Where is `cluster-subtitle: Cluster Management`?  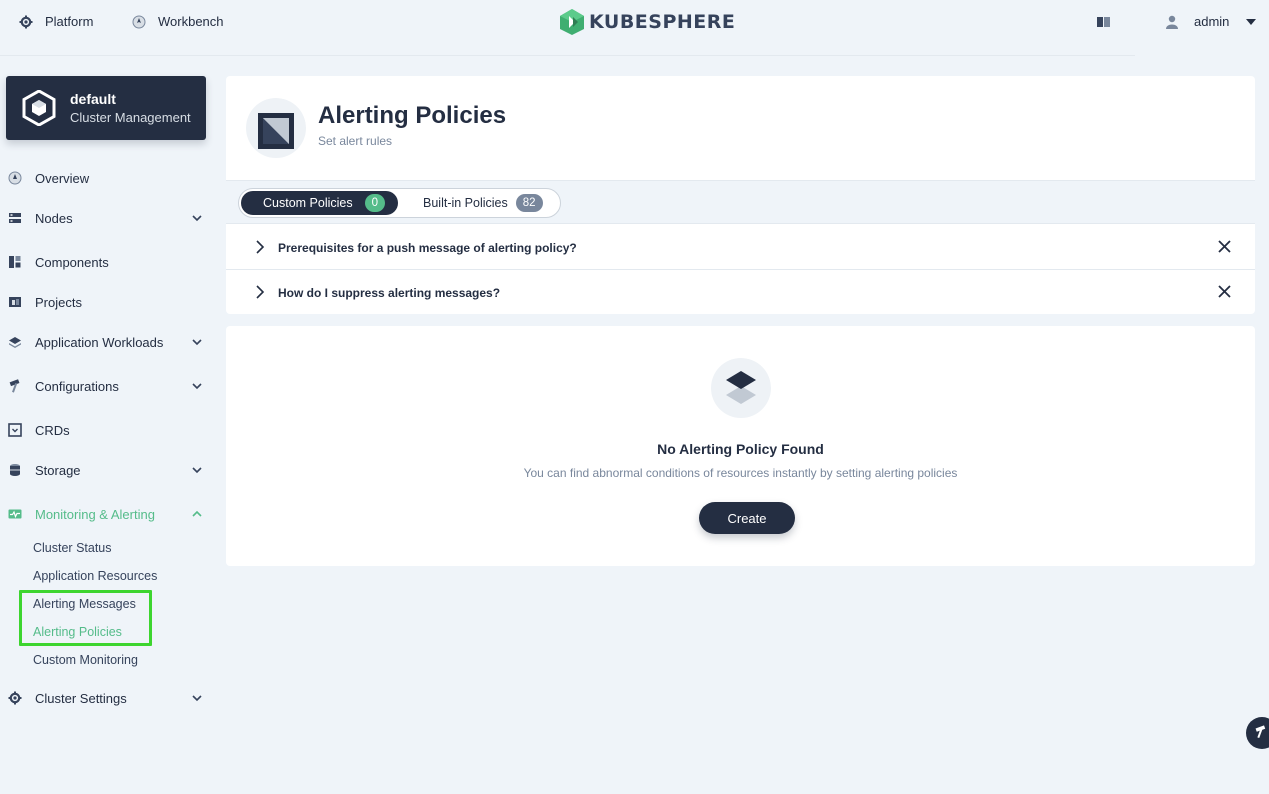 cluster-subtitle: Cluster Management is located at coordinates (130, 117).